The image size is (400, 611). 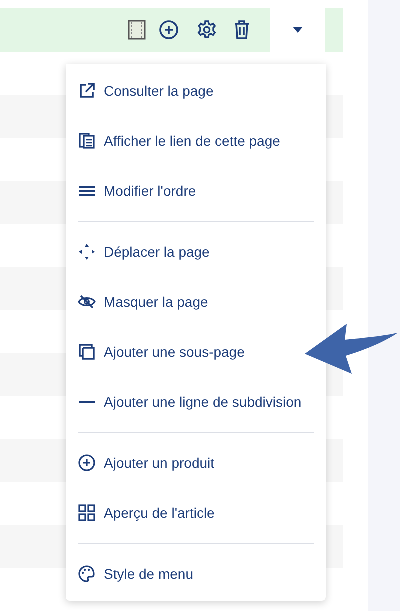 I want to click on line-icon, so click(x=87, y=402).